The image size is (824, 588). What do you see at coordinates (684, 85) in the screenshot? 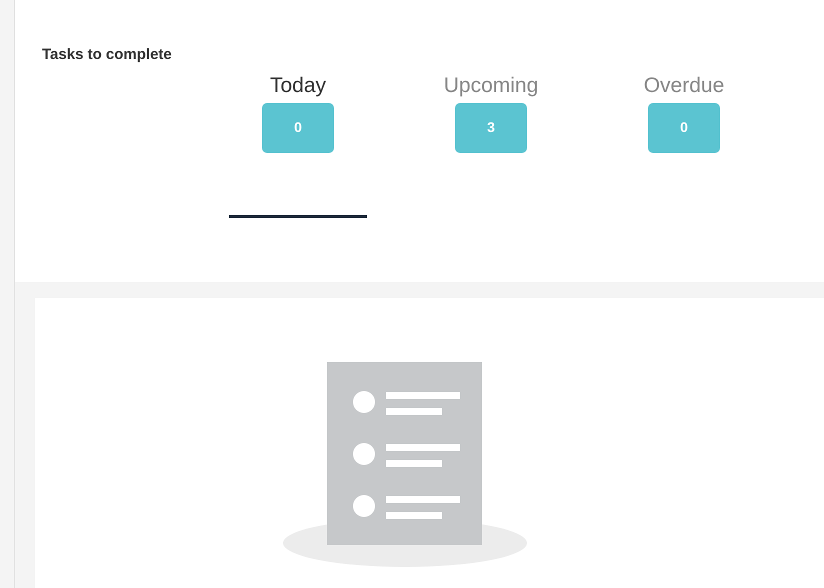
I see `tab-label: Overdue` at bounding box center [684, 85].